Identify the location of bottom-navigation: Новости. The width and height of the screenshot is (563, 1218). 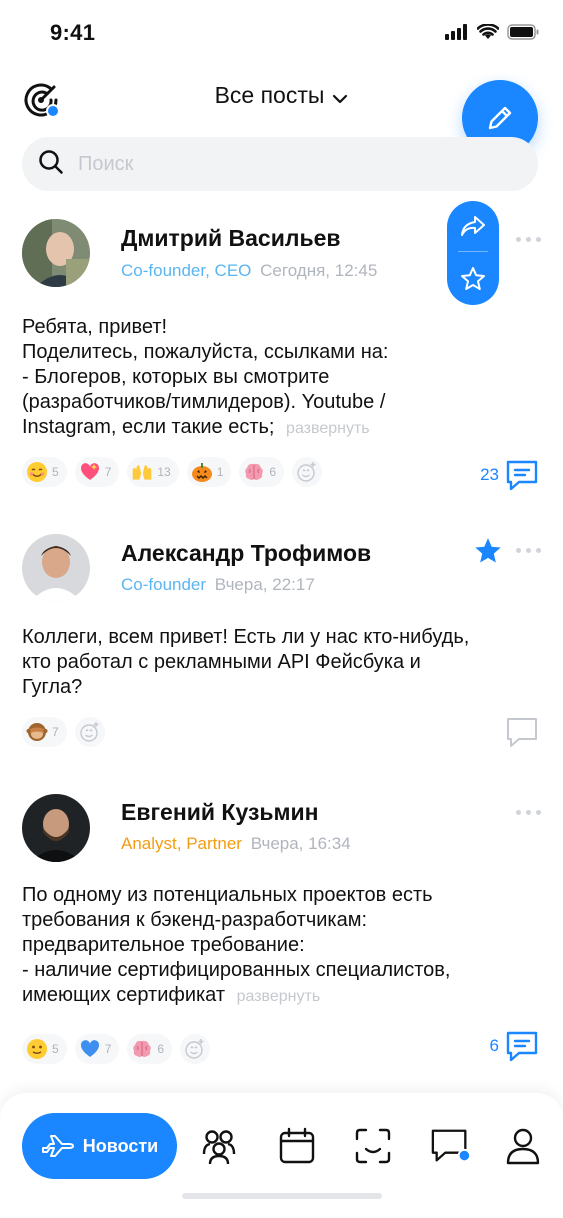
(281, 1155).